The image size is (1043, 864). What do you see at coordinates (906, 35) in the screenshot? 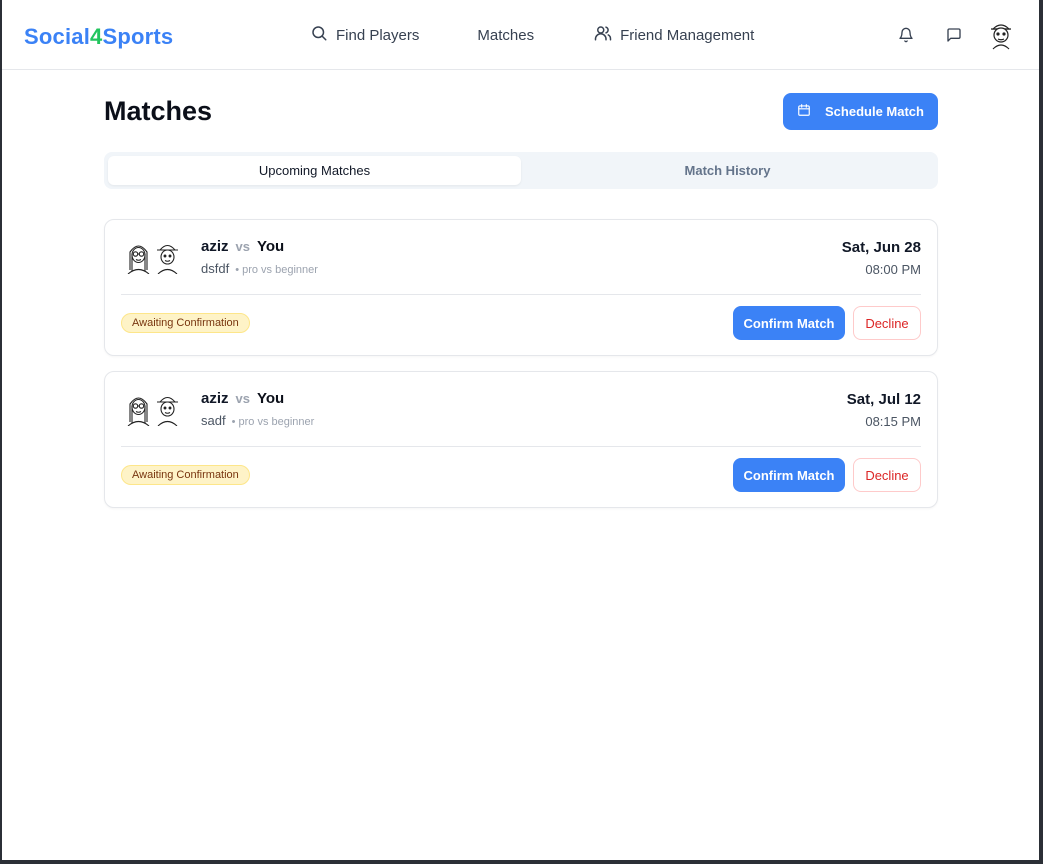
I see `bell-icon` at bounding box center [906, 35].